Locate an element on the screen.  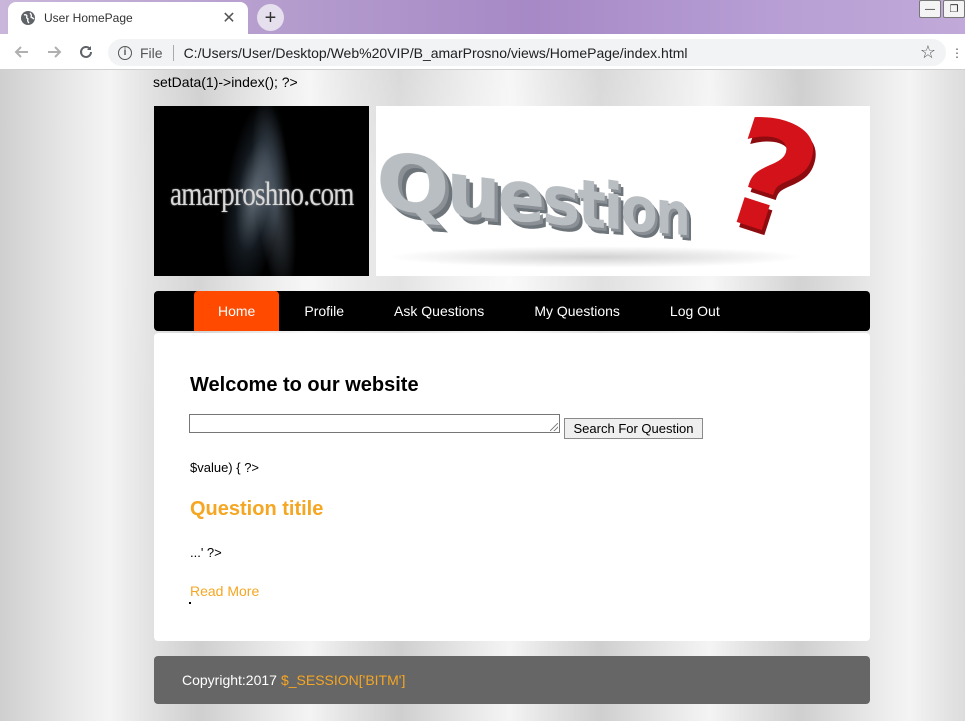
question-mark-icon: ? is located at coordinates (769, 191).